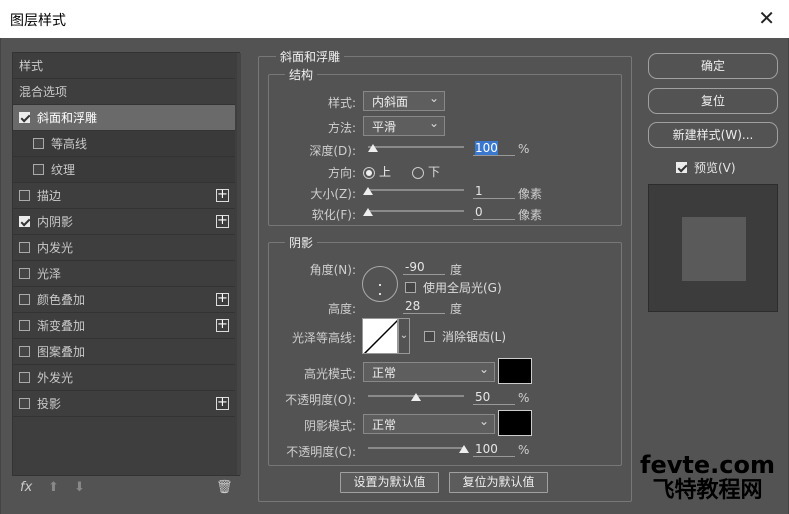 This screenshot has width=789, height=514. I want to click on reset-default-button: 复位为默认值, so click(498, 482).